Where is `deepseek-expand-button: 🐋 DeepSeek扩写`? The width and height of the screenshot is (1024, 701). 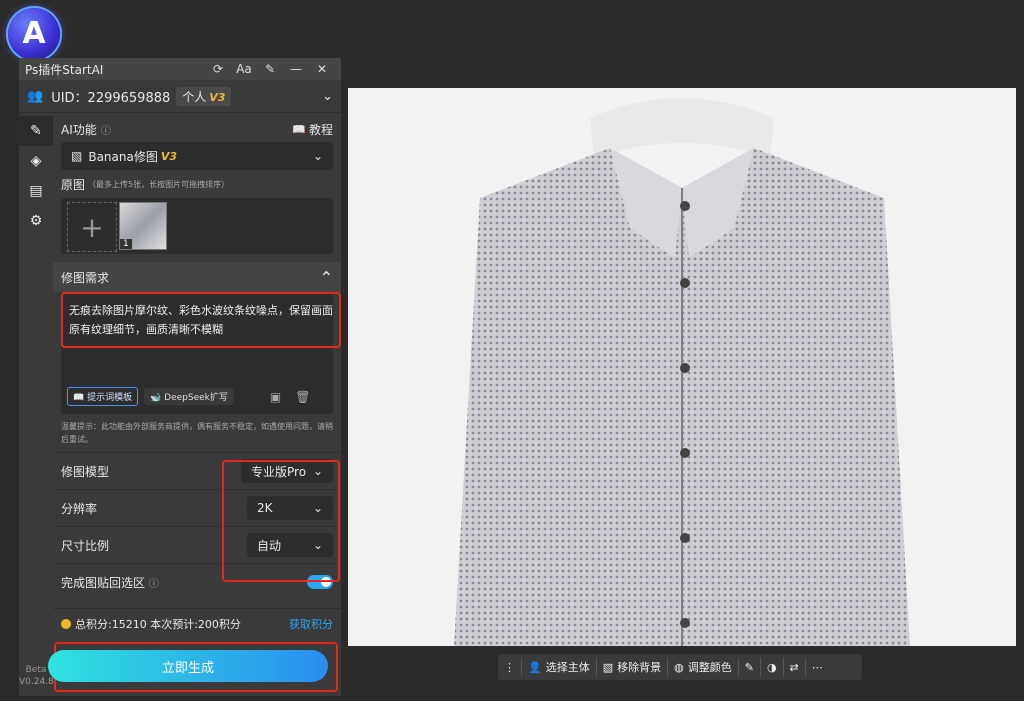
deepseek-expand-button: 🐋 DeepSeek扩写 is located at coordinates (189, 396).